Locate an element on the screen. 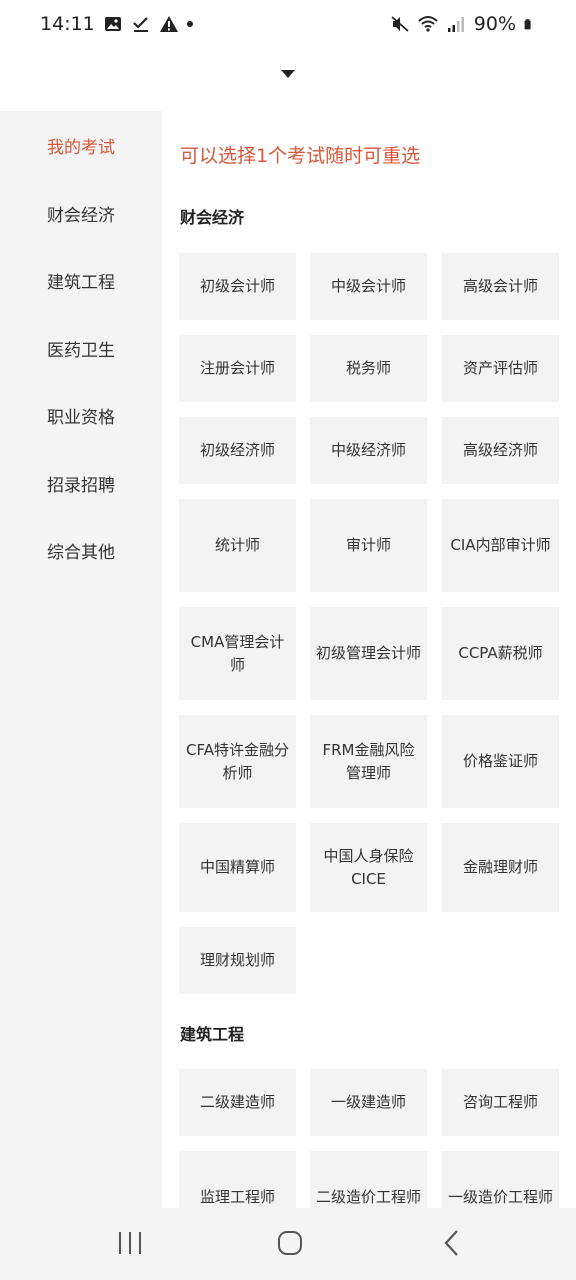 The width and height of the screenshot is (576, 1280). exam-card: 注册会计师 is located at coordinates (237, 368).